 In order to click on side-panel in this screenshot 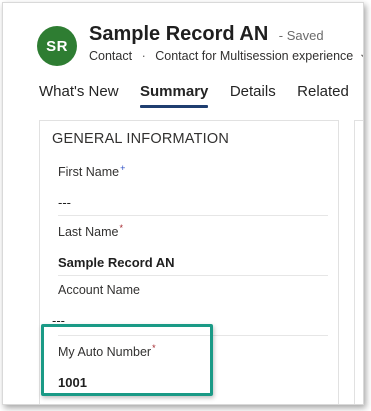, I will do `click(358, 262)`.